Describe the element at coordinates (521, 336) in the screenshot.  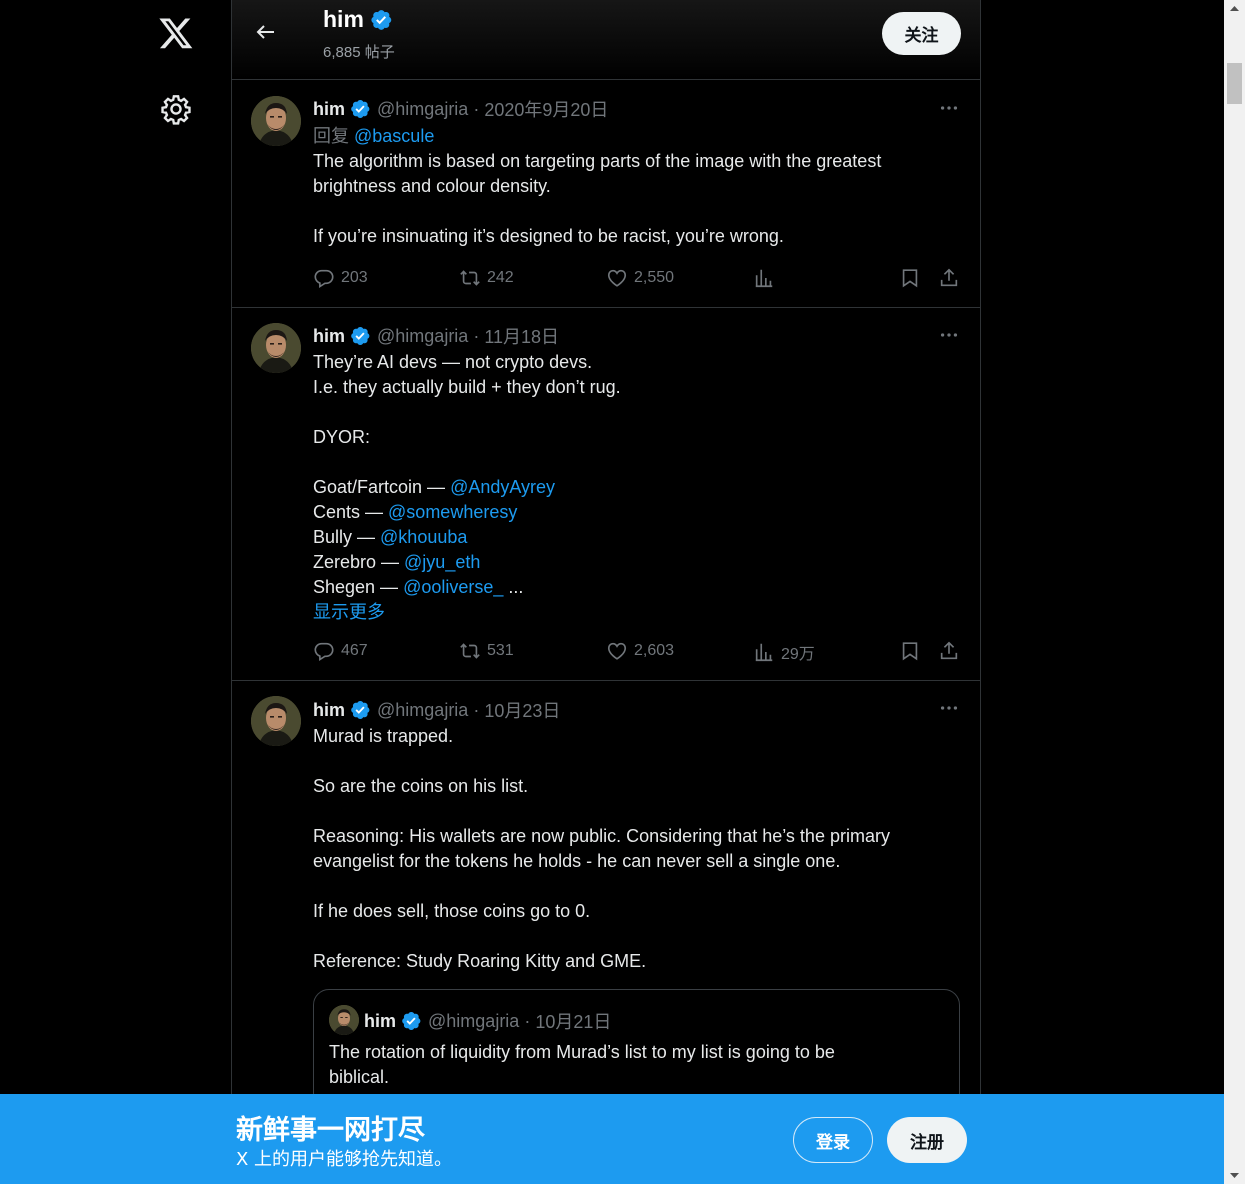
I see `tweet-date: 11月18日` at that location.